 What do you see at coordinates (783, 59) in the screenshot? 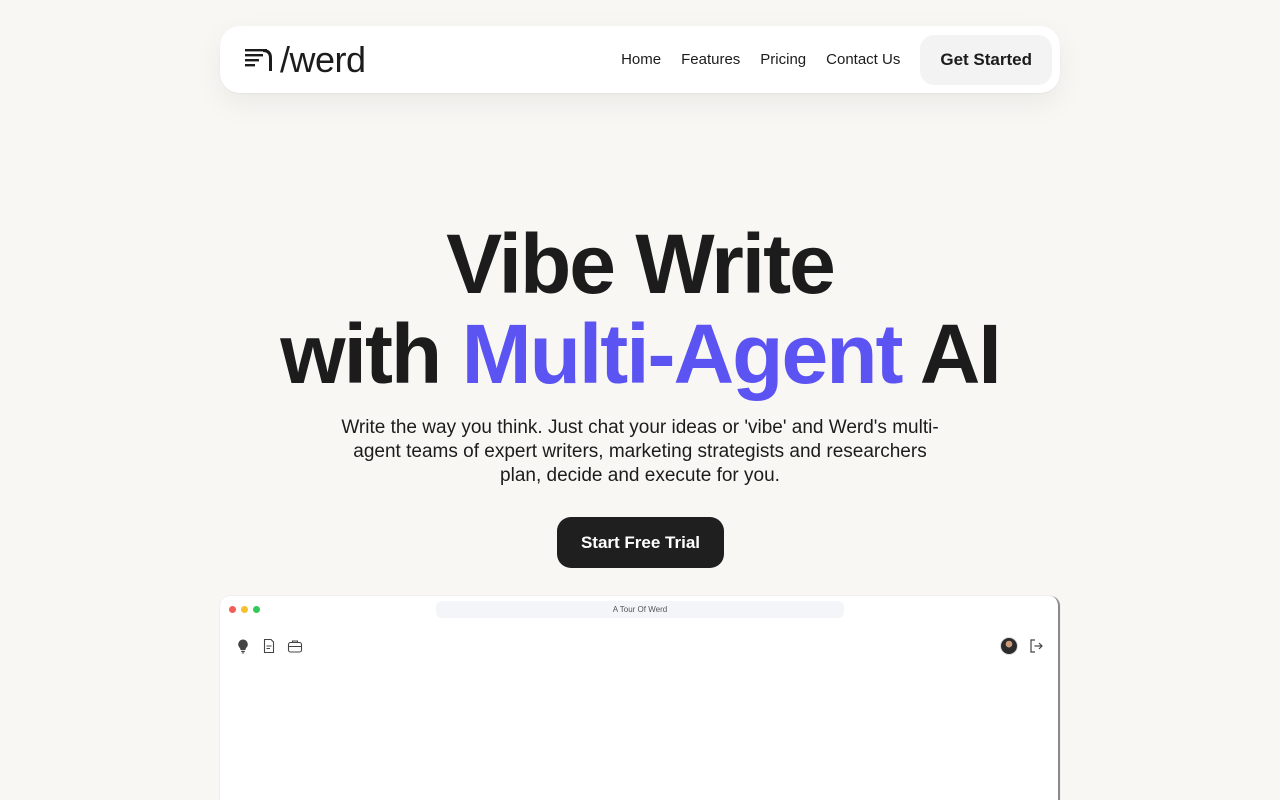
I see `nav-link-pricing: Pricing` at bounding box center [783, 59].